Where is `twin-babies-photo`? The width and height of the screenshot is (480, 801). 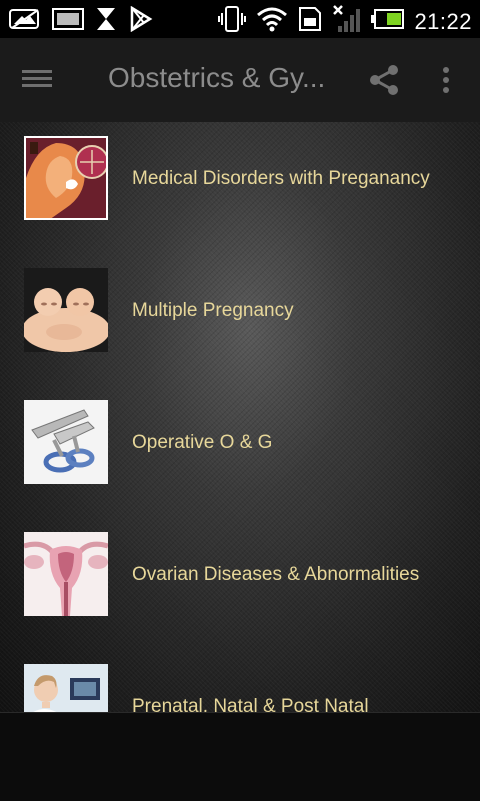 twin-babies-photo is located at coordinates (66, 310).